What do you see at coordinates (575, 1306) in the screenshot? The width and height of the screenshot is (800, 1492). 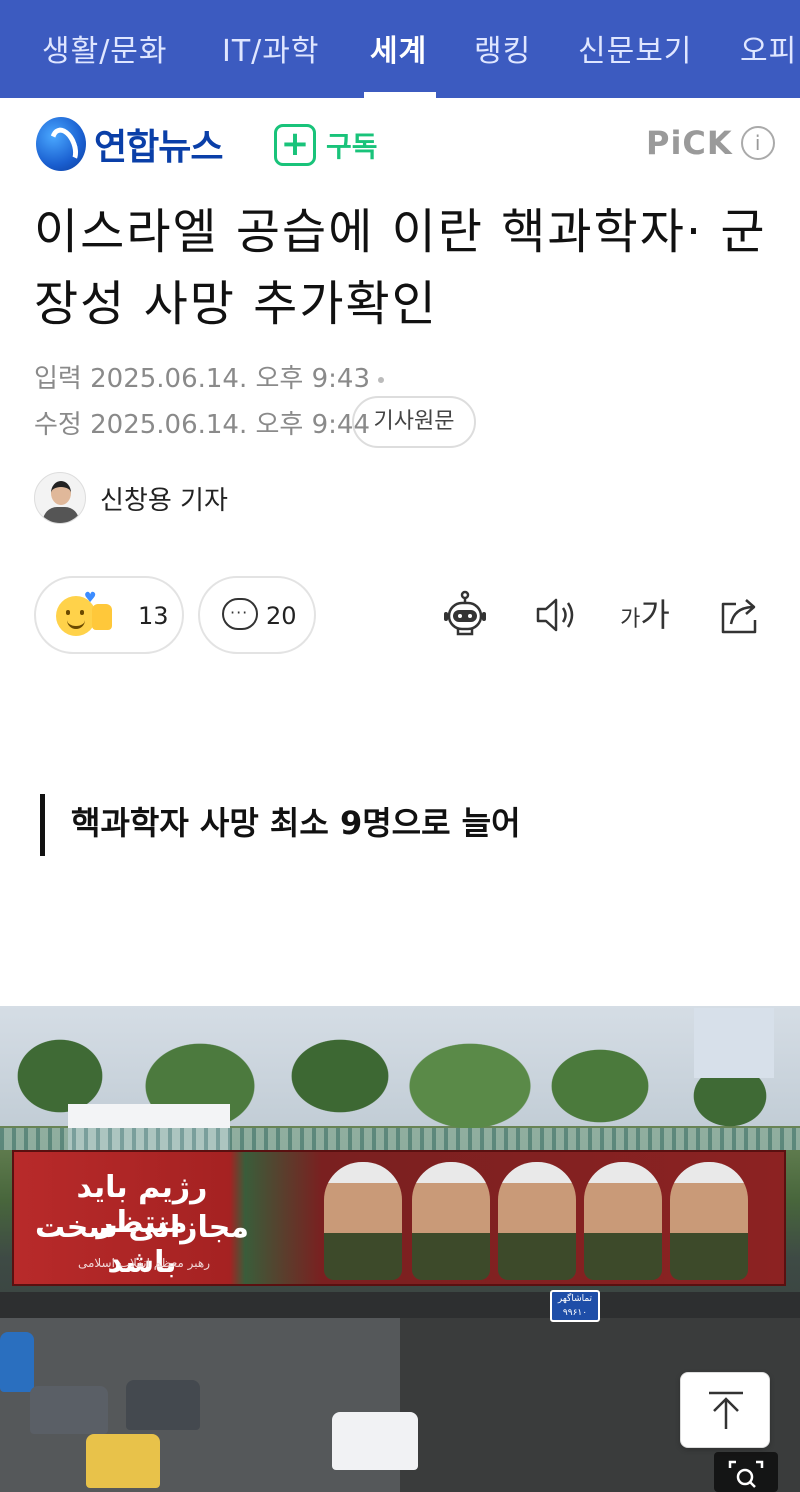 I see `road-sign: تماشاگهر ۹۹۶۱۰` at bounding box center [575, 1306].